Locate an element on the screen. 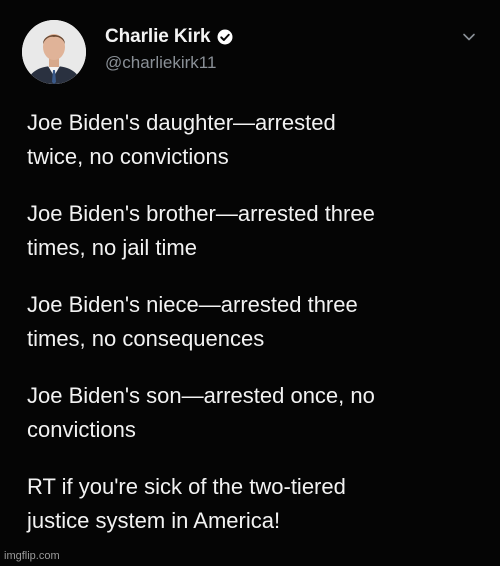  name-row: Charlie Kirk is located at coordinates (169, 37).